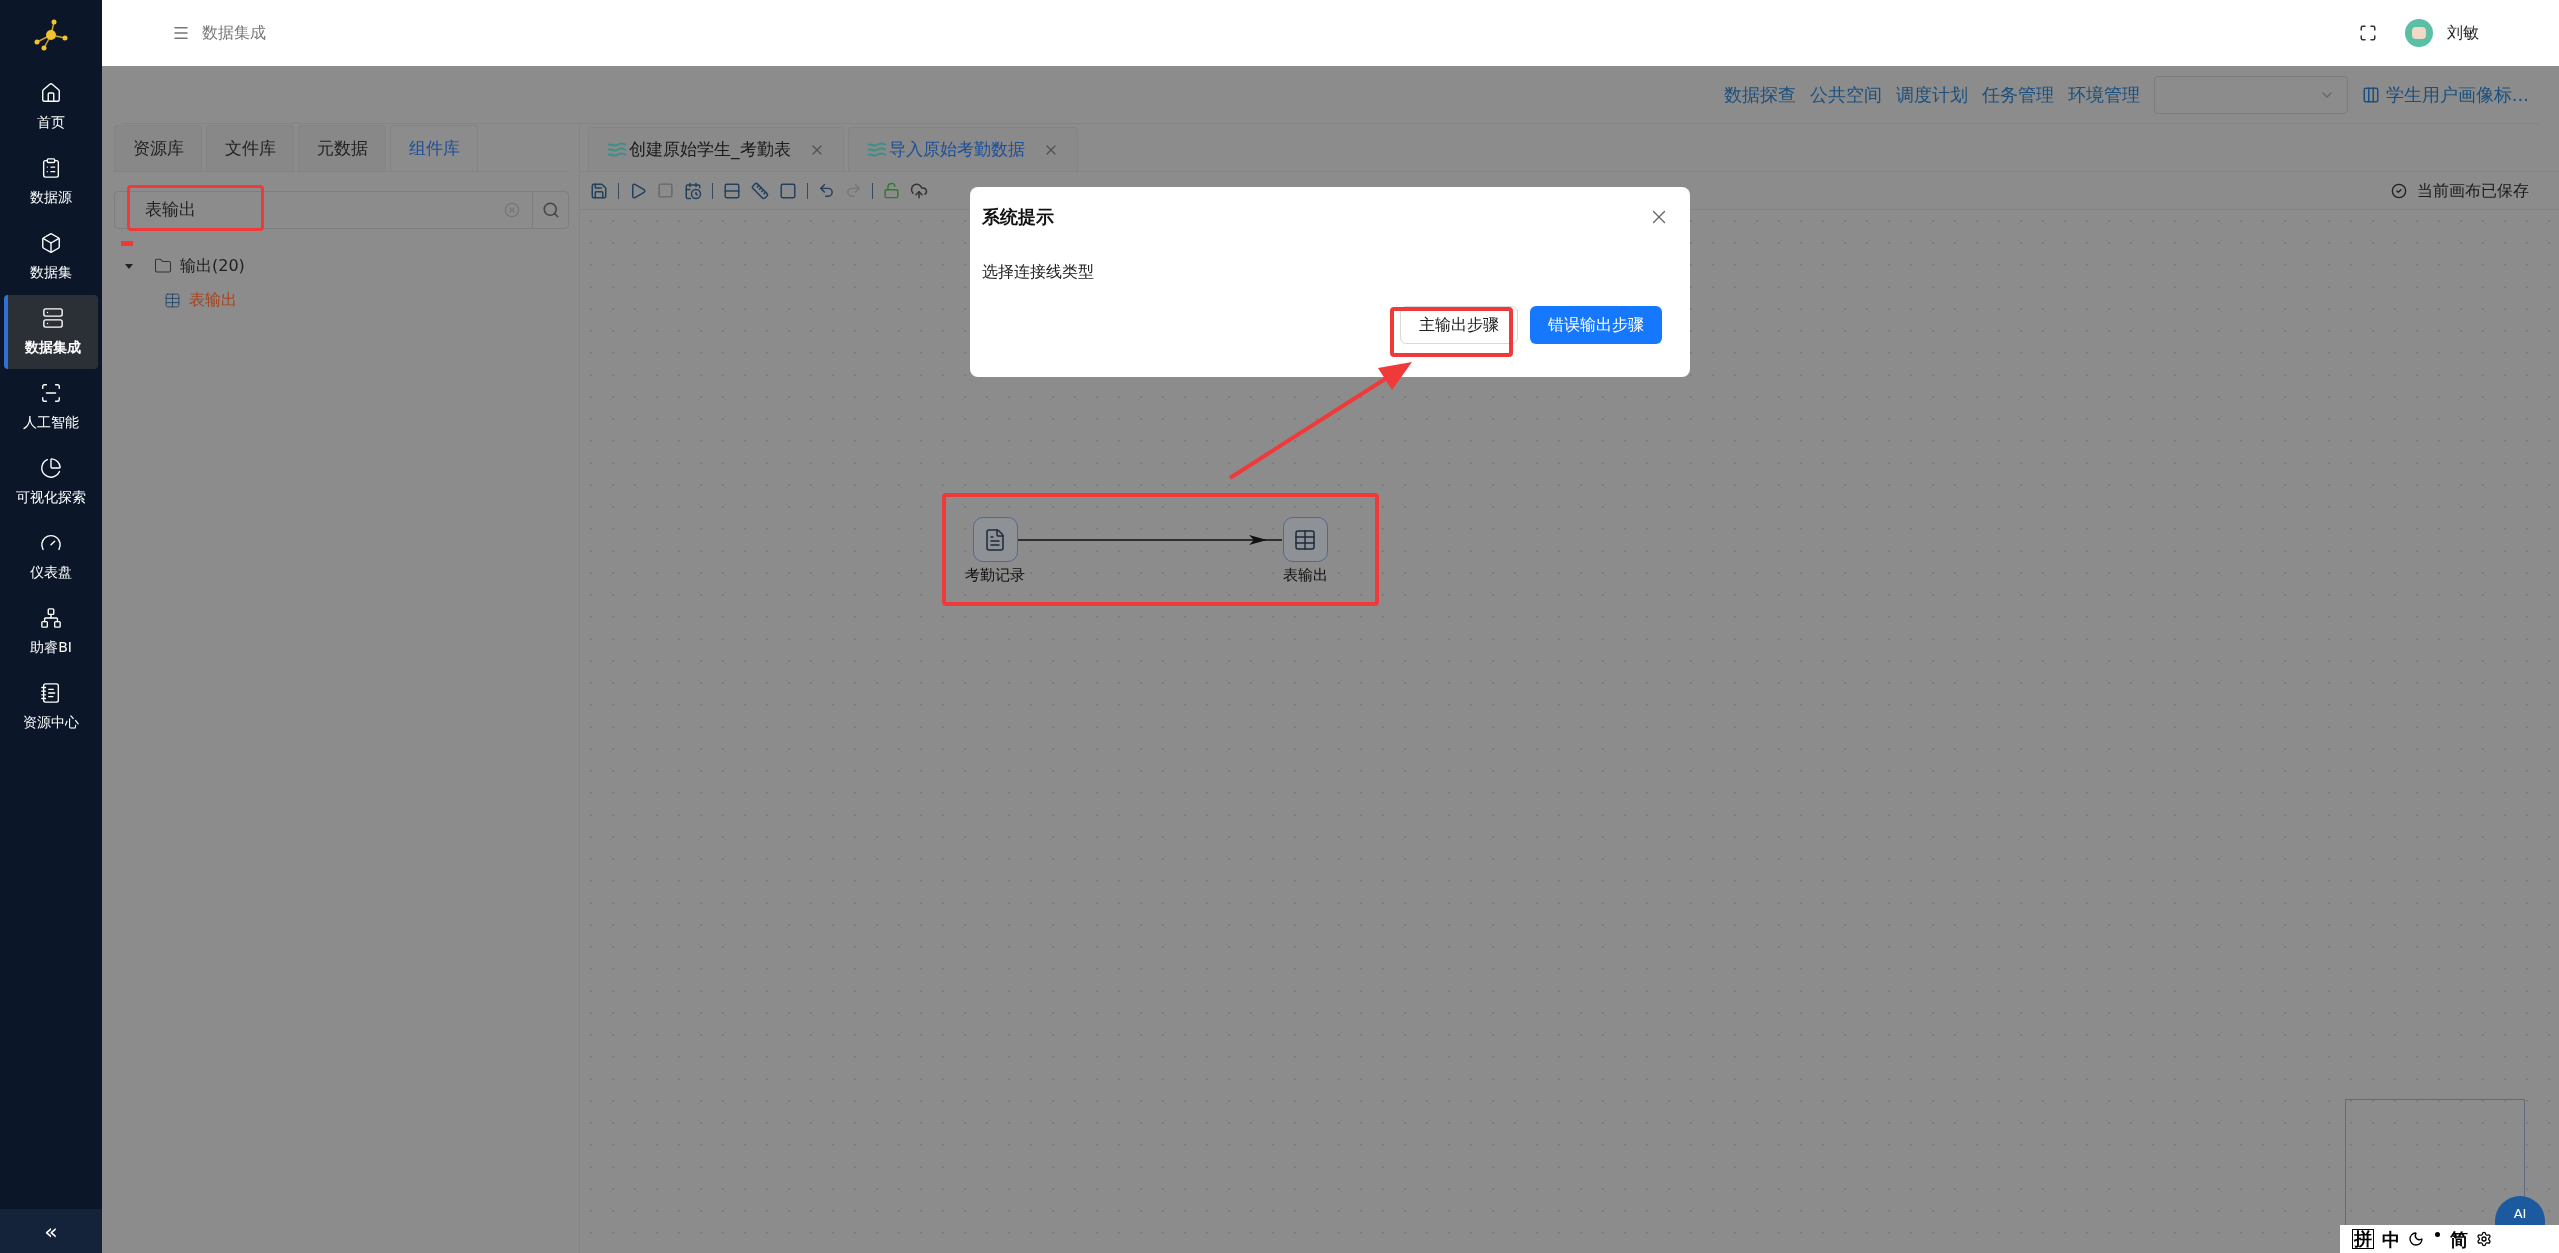  Describe the element at coordinates (51, 557) in the screenshot. I see `sidebar-item: 仪表盘` at that location.